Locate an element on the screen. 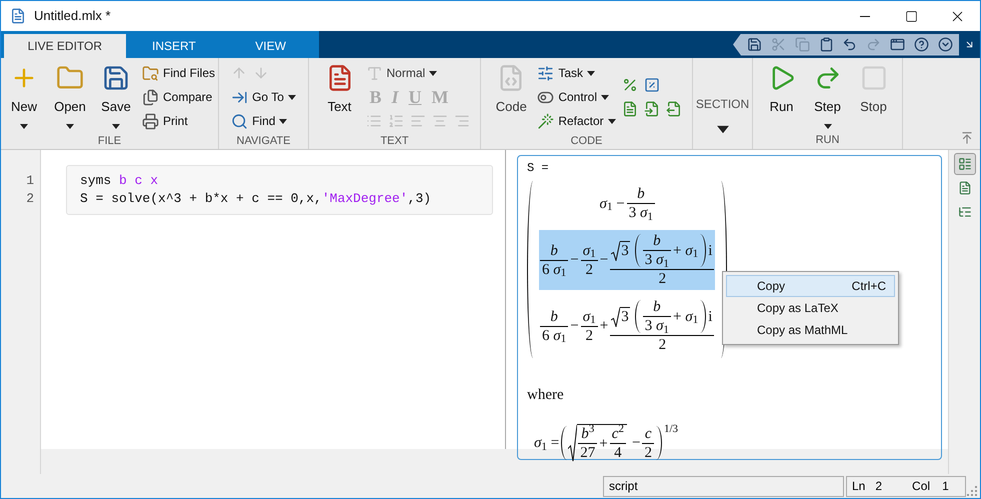 This screenshot has width=981, height=499. documents-icon is located at coordinates (150, 97).